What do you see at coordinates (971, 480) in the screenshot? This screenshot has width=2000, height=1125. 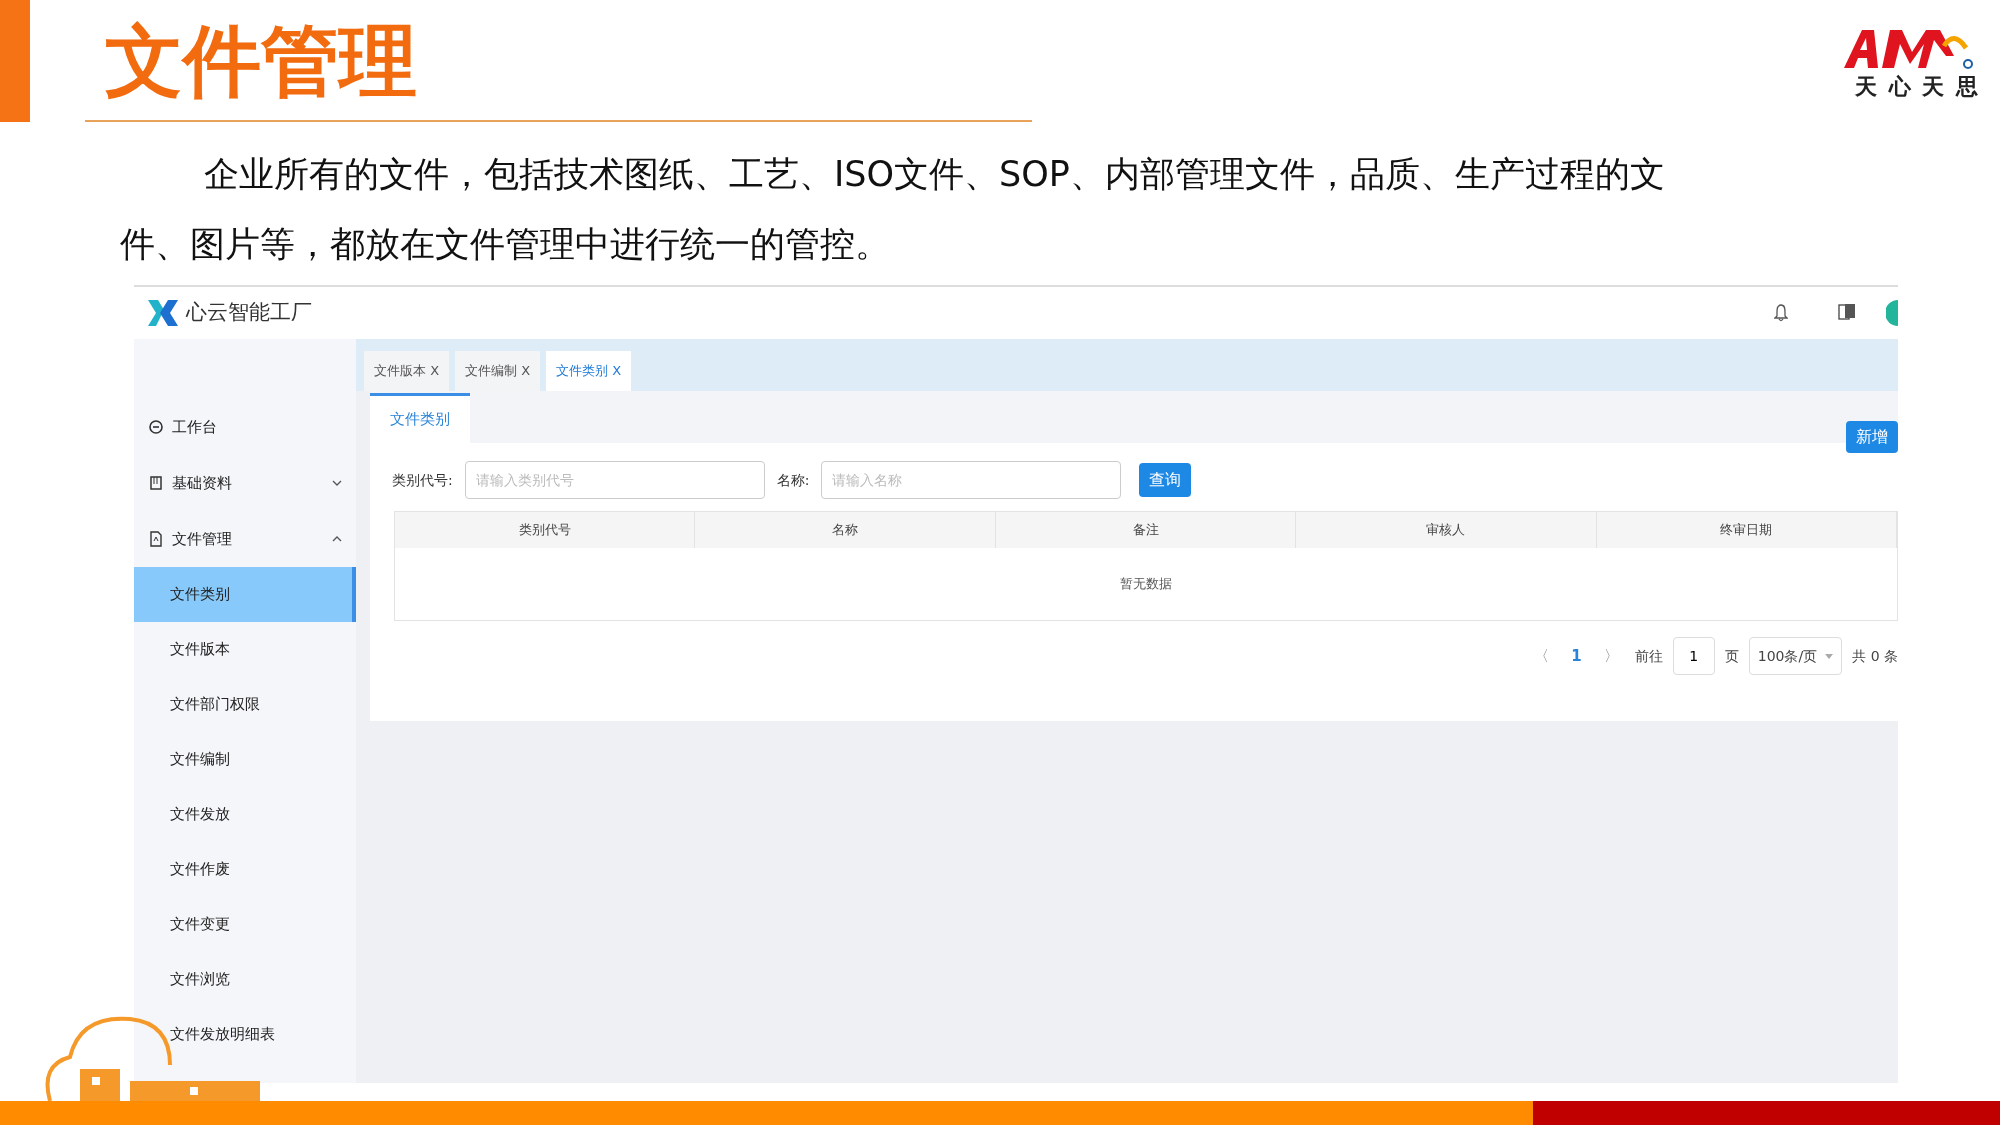 I see `input-field: 请输入名称` at bounding box center [971, 480].